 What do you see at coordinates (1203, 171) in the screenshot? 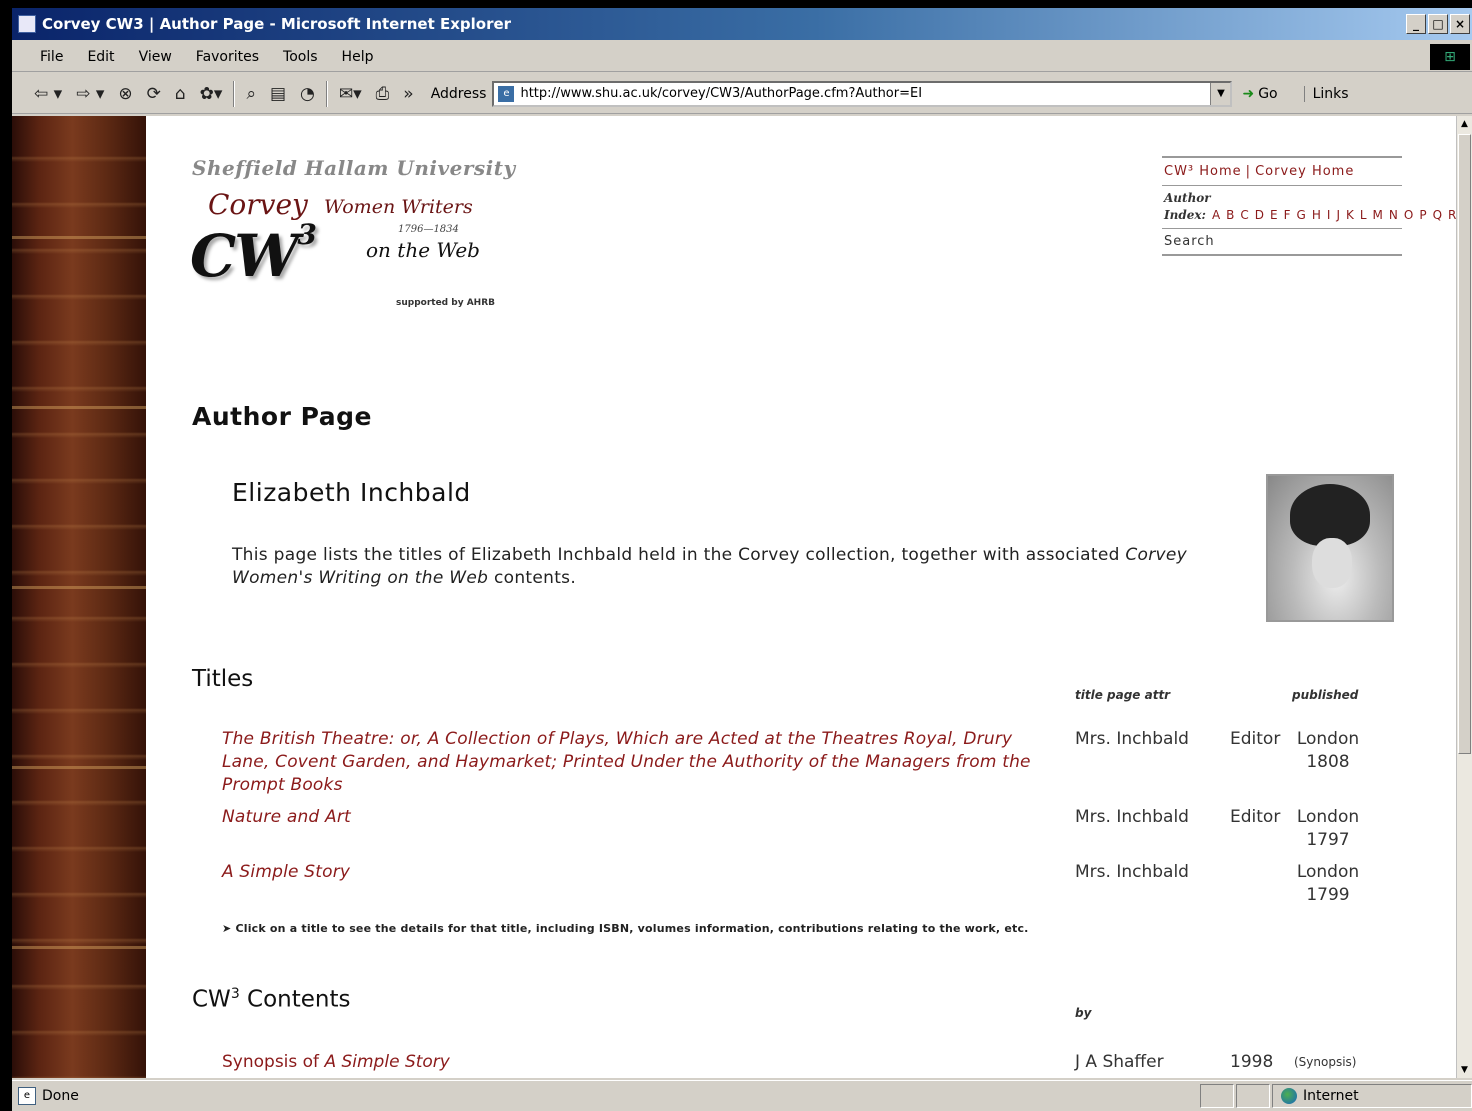
I see `cw3-home-link: CW³ Home` at bounding box center [1203, 171].